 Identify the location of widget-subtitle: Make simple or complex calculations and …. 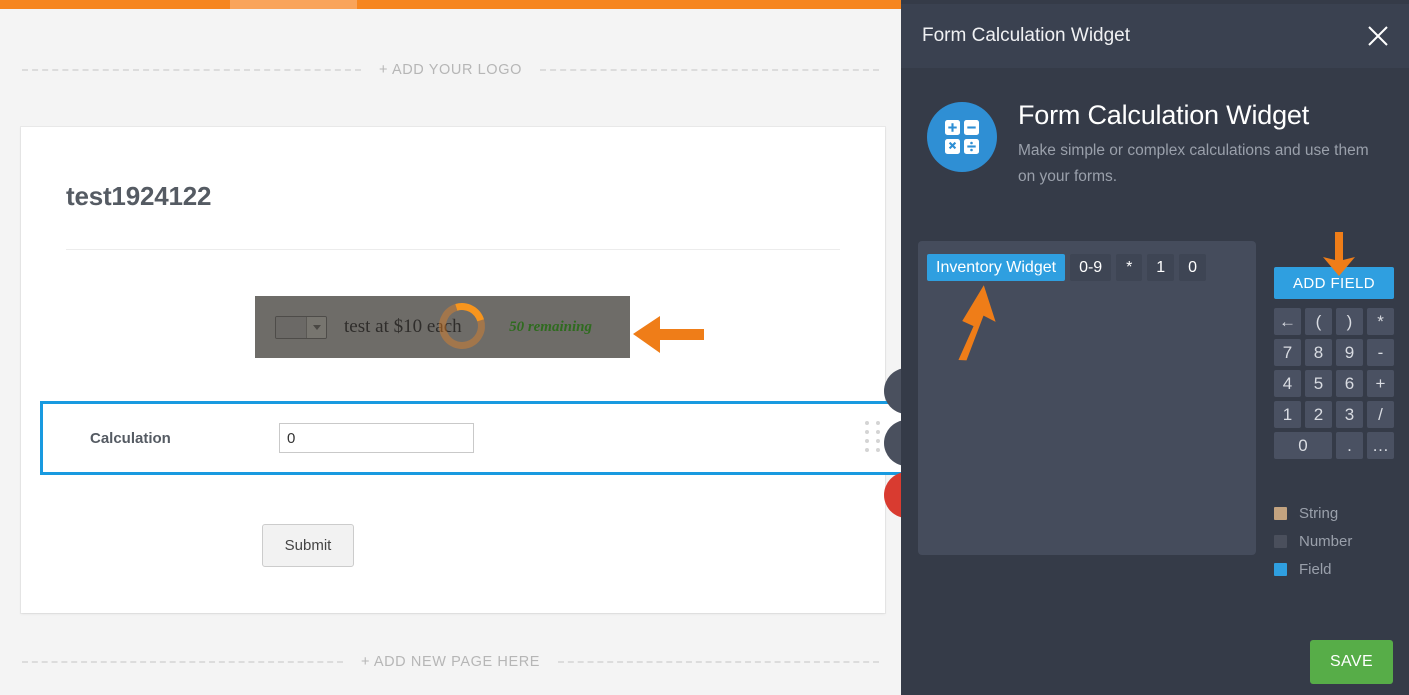
(1193, 163).